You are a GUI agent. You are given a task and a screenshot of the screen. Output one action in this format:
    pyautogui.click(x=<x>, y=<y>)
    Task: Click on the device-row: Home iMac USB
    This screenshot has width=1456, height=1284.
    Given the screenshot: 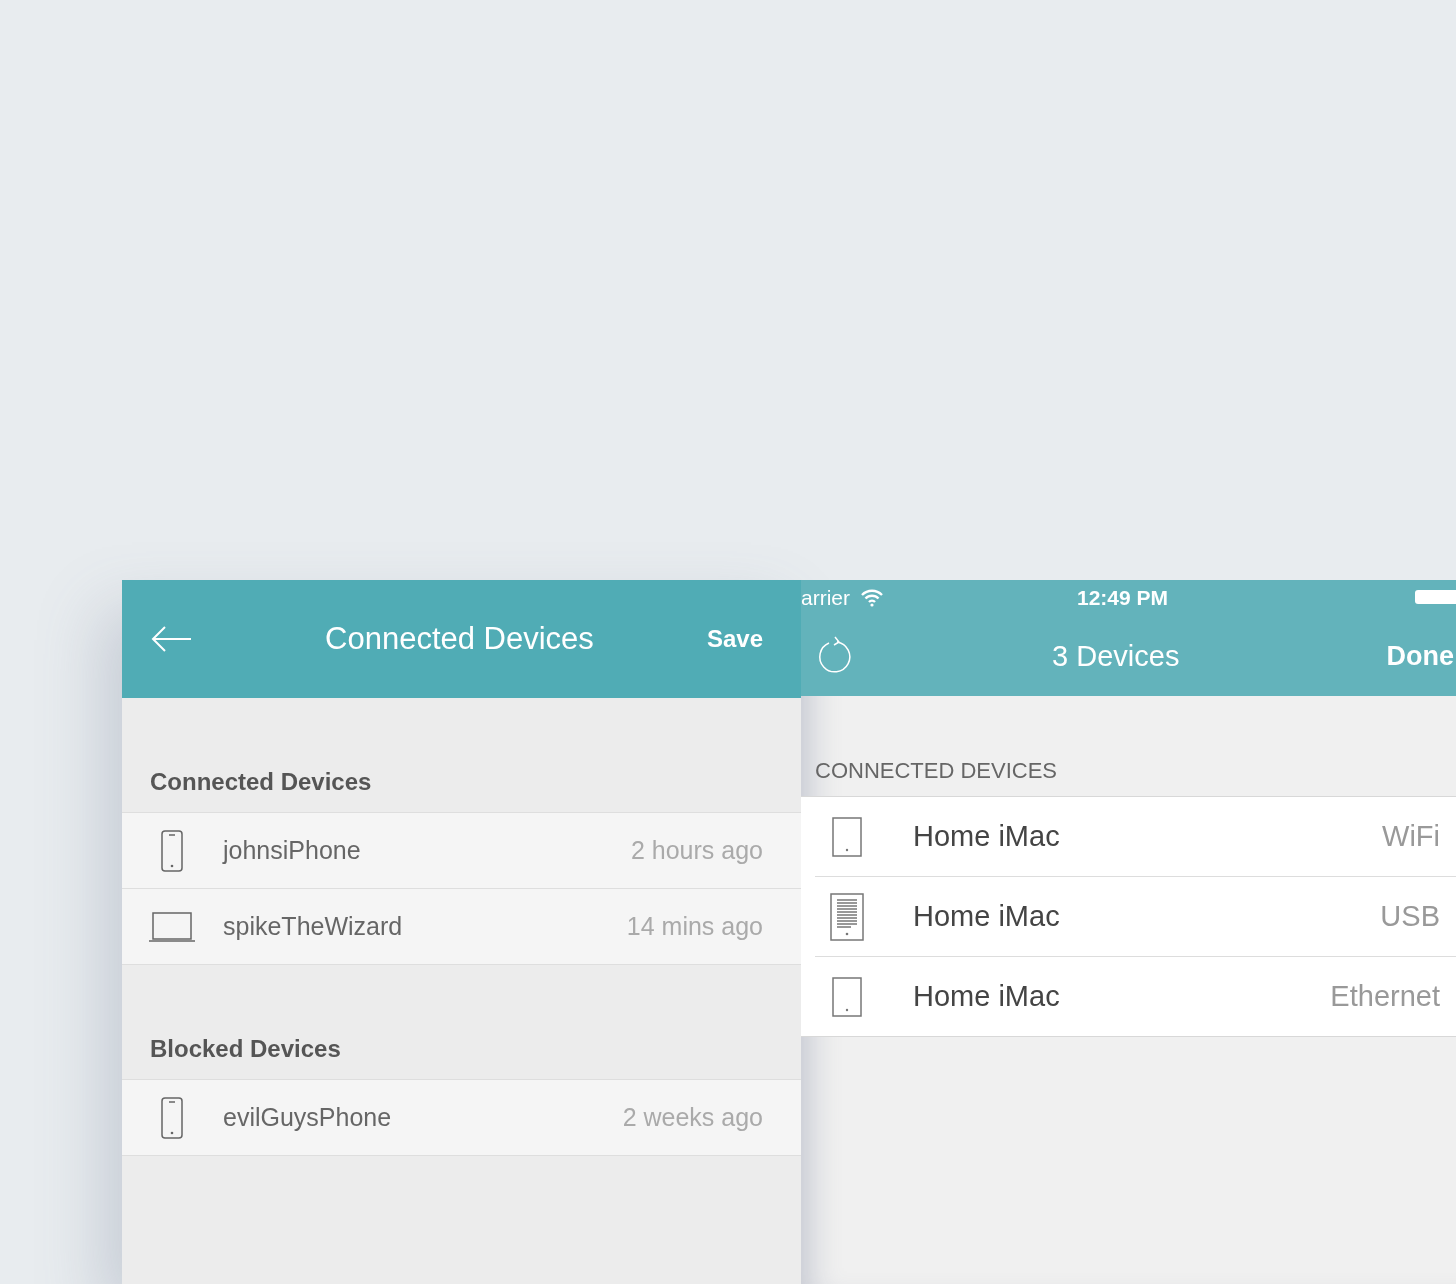 What is the action you would take?
    pyautogui.click(x=1135, y=916)
    